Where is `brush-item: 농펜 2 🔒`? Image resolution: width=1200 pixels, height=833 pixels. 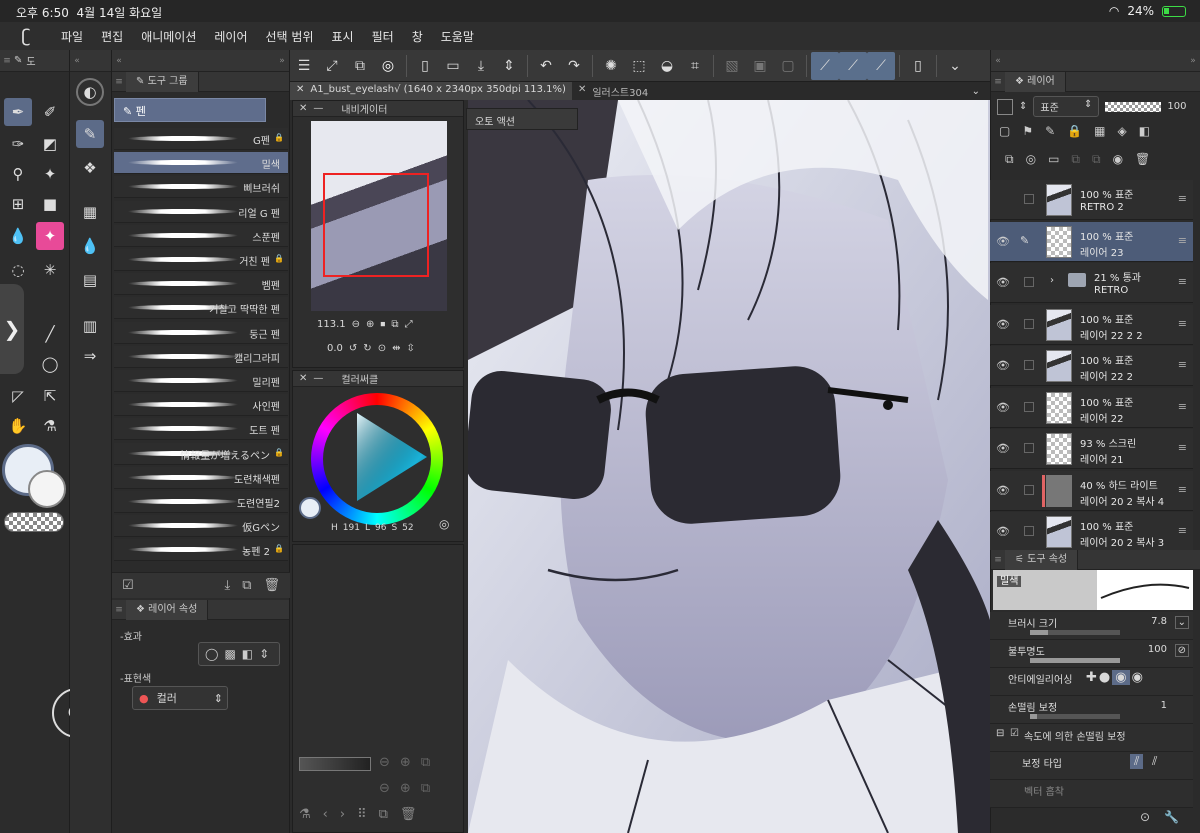 brush-item: 농펜 2 🔒 is located at coordinates (201, 550).